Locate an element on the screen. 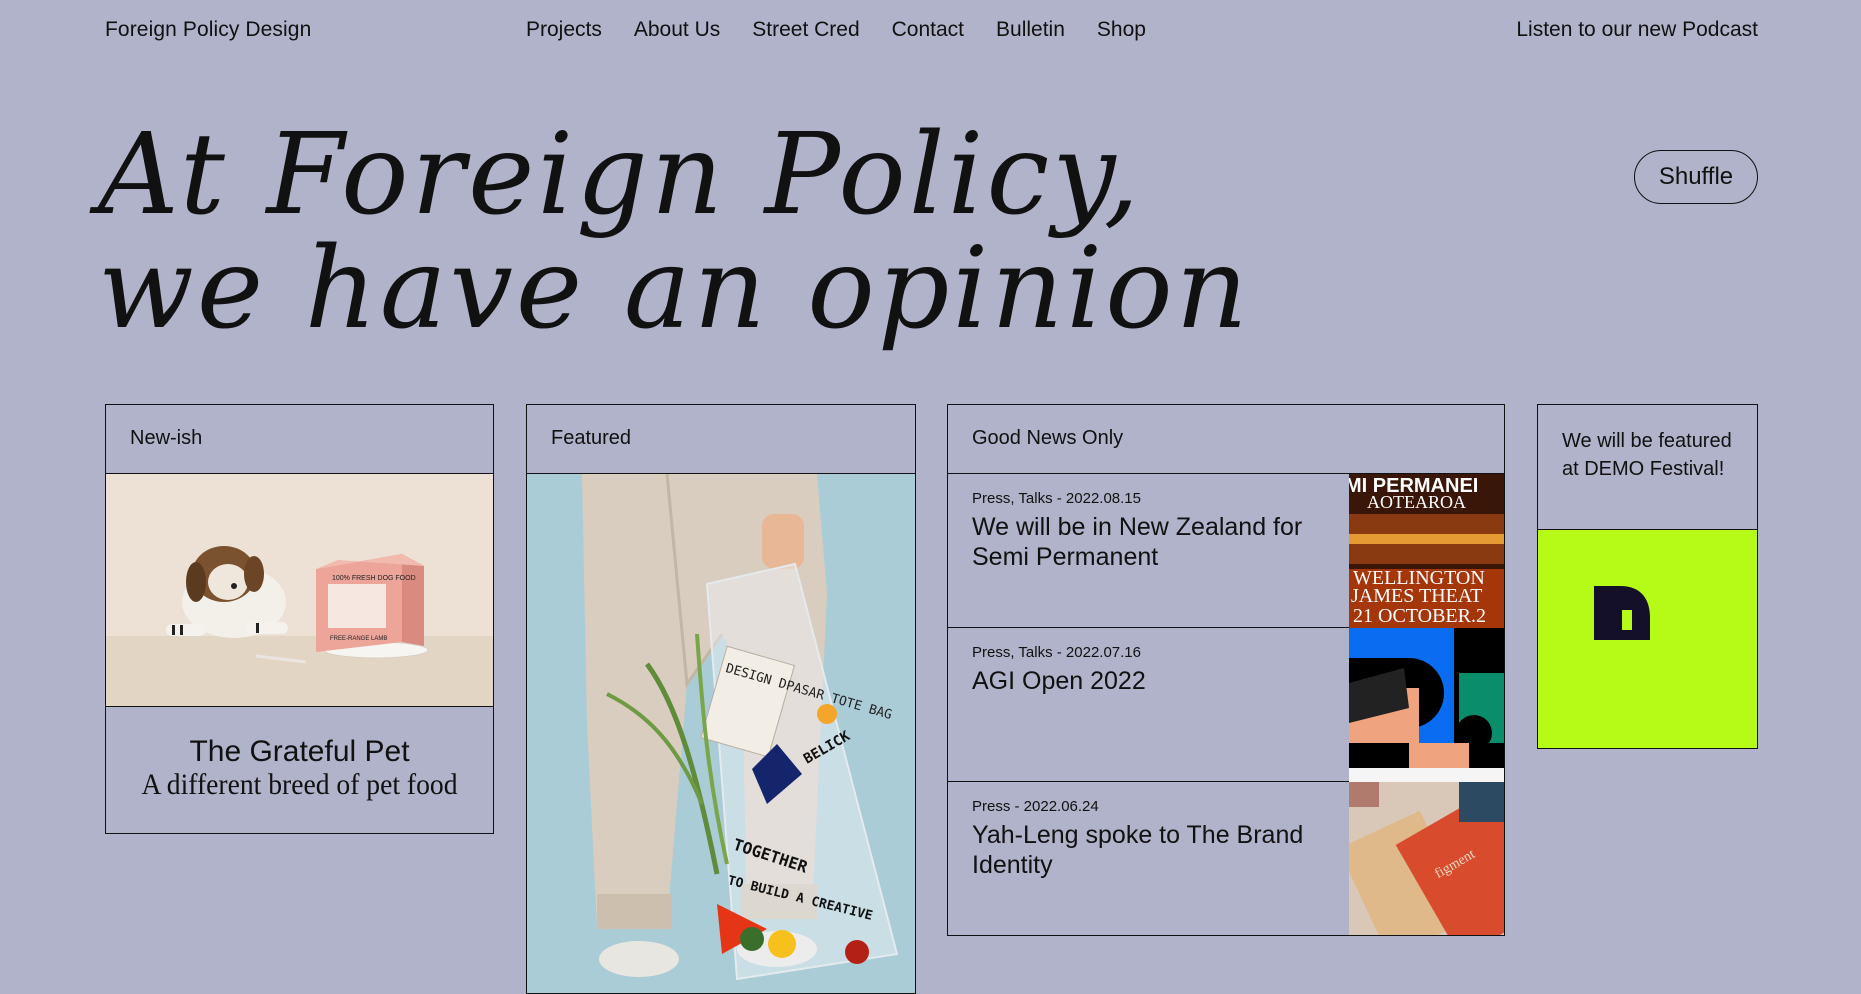 This screenshot has width=1861, height=994. hero-line-1: At Foreign Policy, is located at coordinates (620, 175).